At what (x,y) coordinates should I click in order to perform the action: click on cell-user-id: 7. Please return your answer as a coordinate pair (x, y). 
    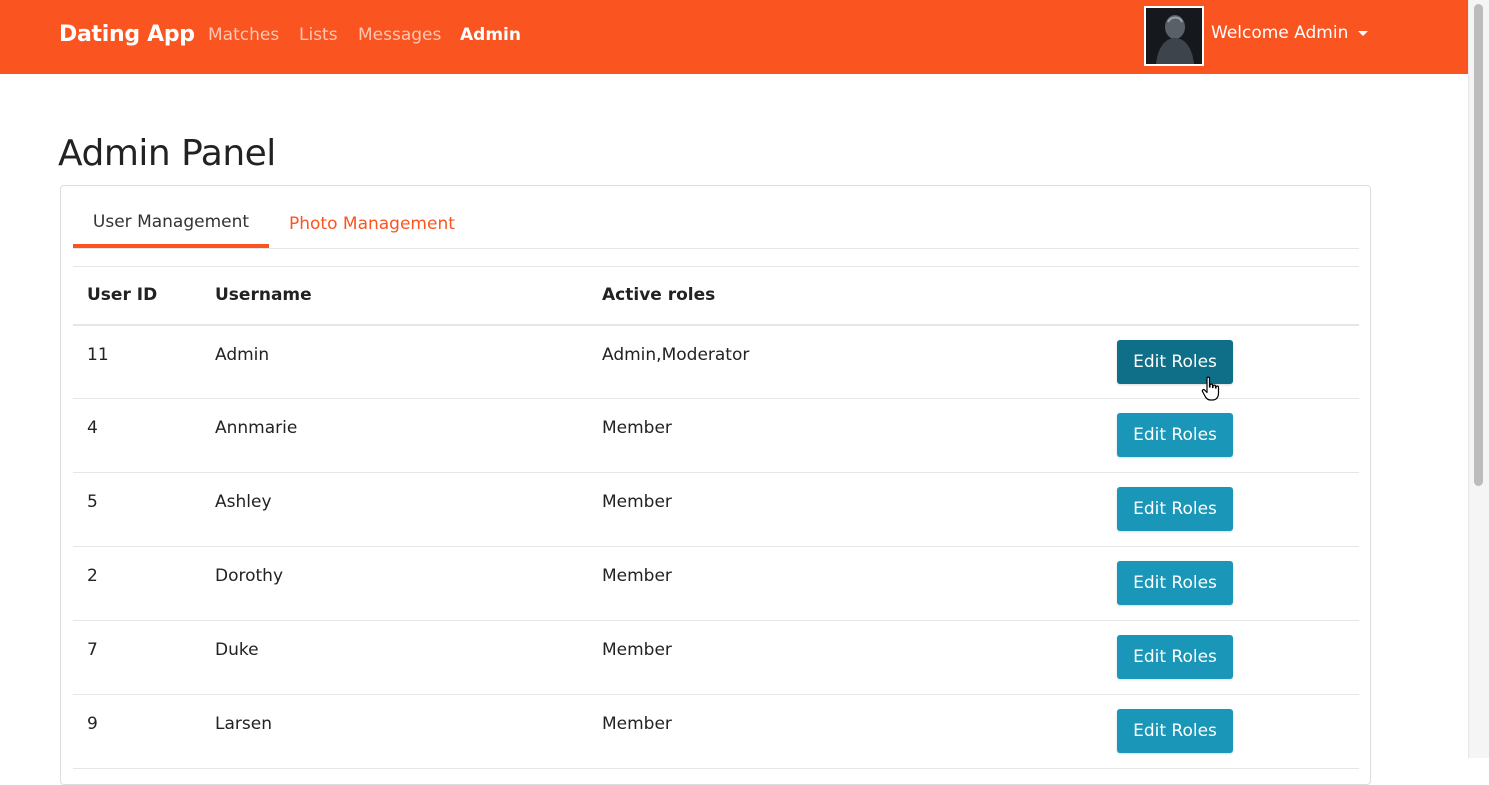
    Looking at the image, I should click on (137, 657).